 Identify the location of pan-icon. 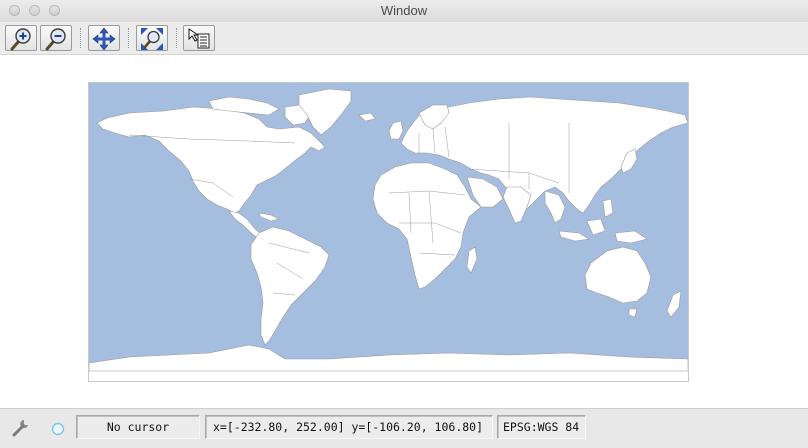
(104, 39).